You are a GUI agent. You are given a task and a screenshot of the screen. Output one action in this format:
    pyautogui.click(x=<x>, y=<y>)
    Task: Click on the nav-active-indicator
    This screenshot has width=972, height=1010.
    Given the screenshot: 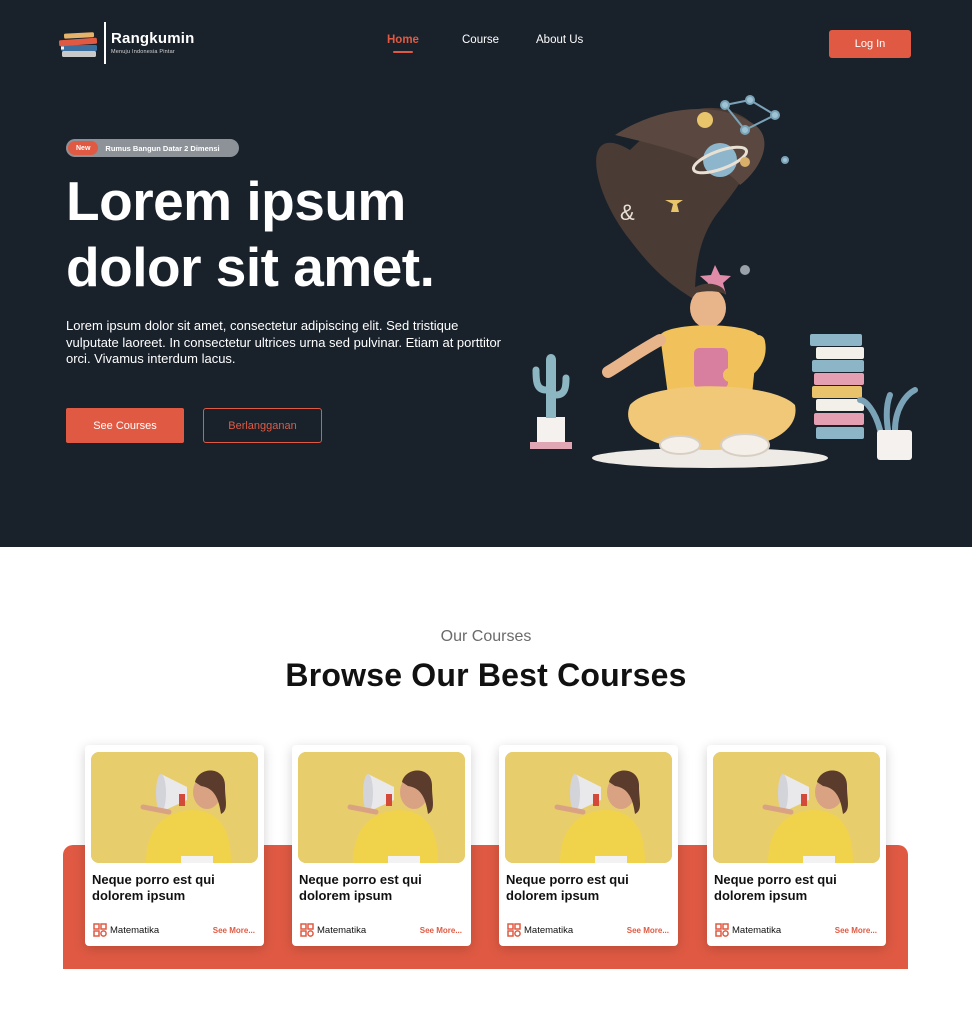 What is the action you would take?
    pyautogui.click(x=403, y=52)
    